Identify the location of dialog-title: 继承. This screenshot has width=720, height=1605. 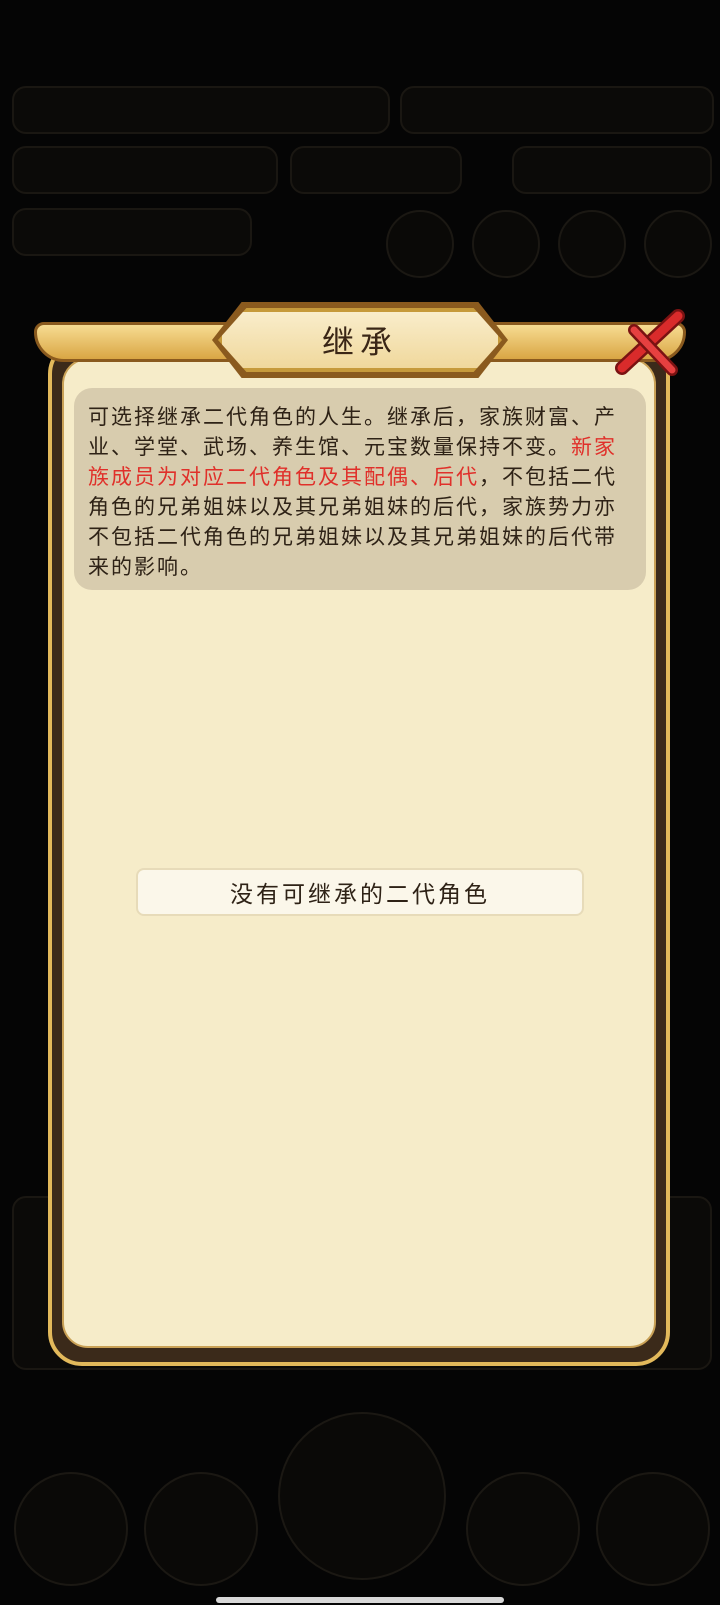
(359, 342).